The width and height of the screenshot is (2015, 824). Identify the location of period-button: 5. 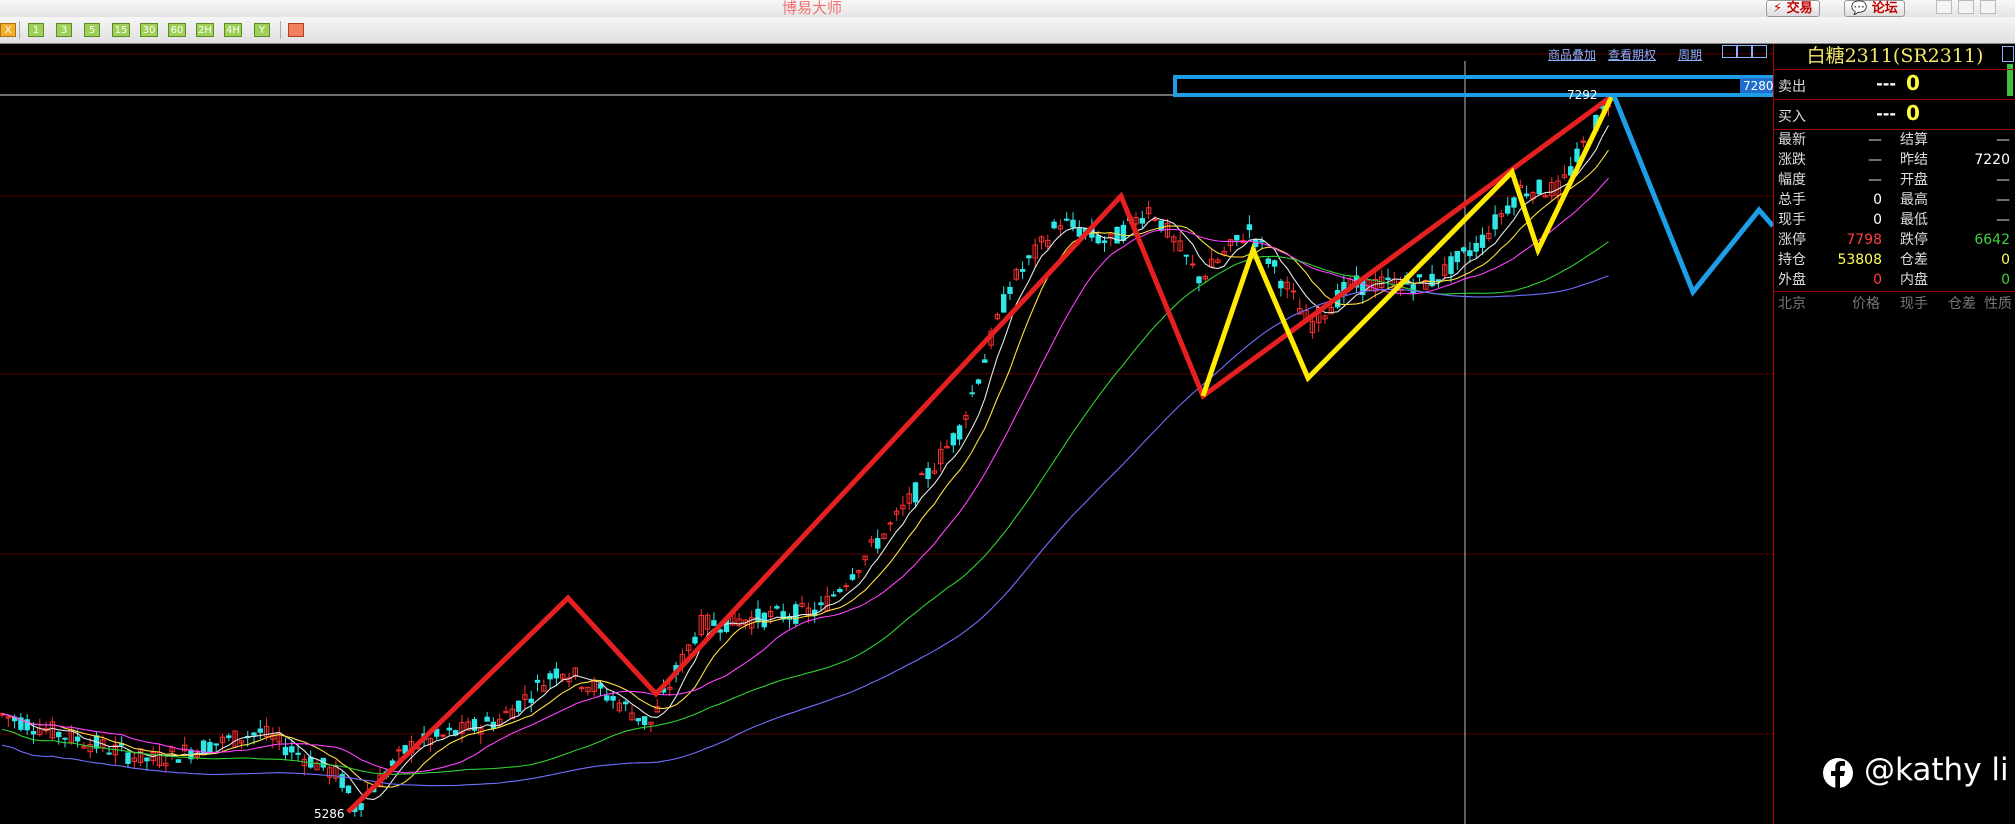
(92, 30).